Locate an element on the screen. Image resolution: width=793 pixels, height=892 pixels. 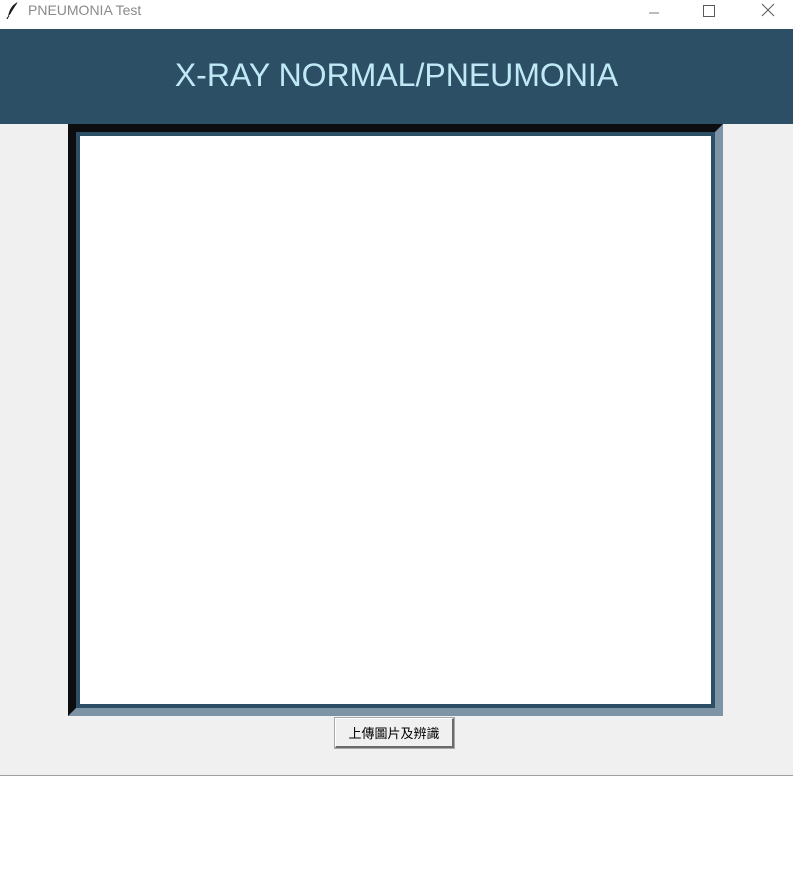
minimize-button is located at coordinates (654, 11).